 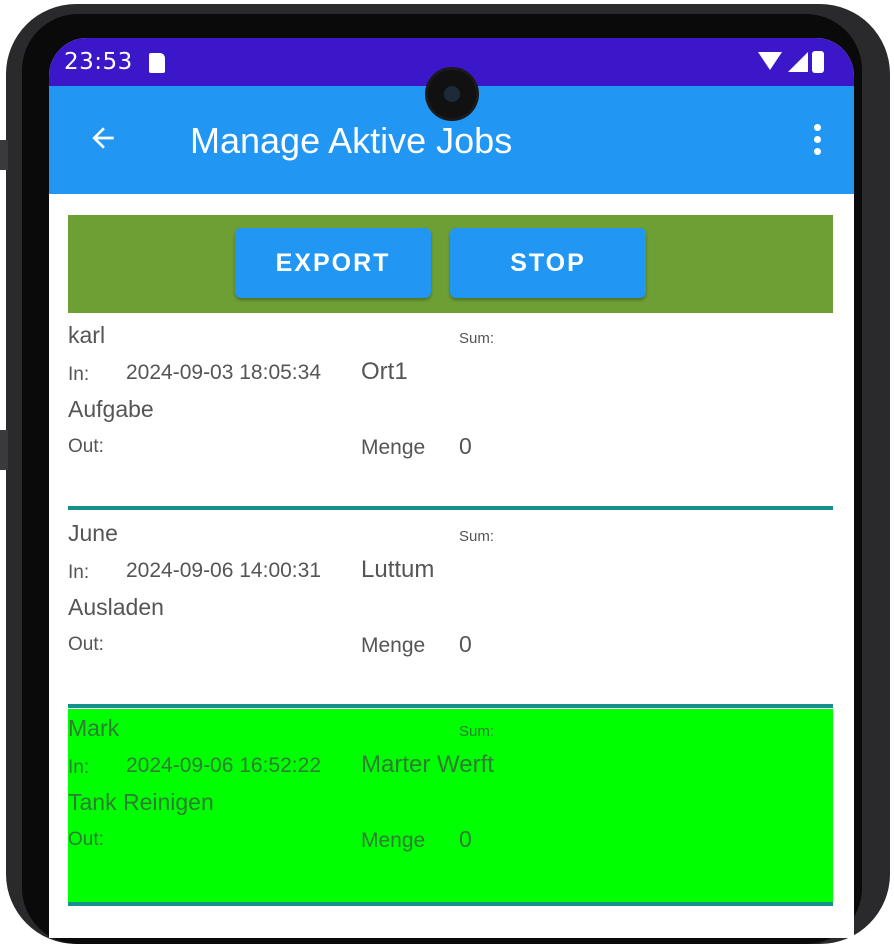 What do you see at coordinates (384, 371) in the screenshot?
I see `job-location: Ort1` at bounding box center [384, 371].